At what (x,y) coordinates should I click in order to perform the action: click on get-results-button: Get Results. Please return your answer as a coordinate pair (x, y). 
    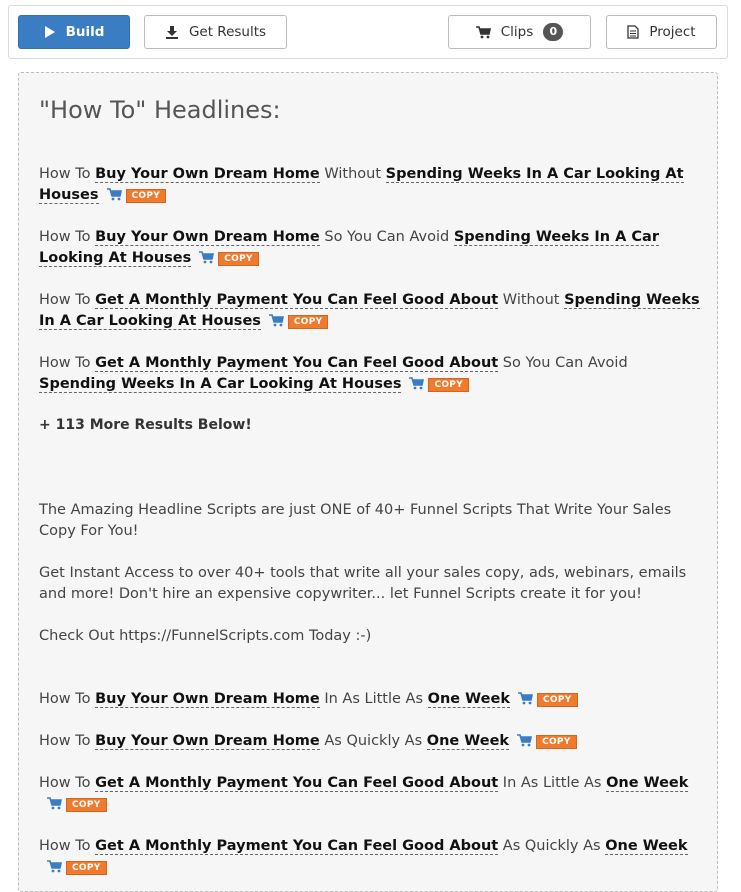
    Looking at the image, I should click on (215, 32).